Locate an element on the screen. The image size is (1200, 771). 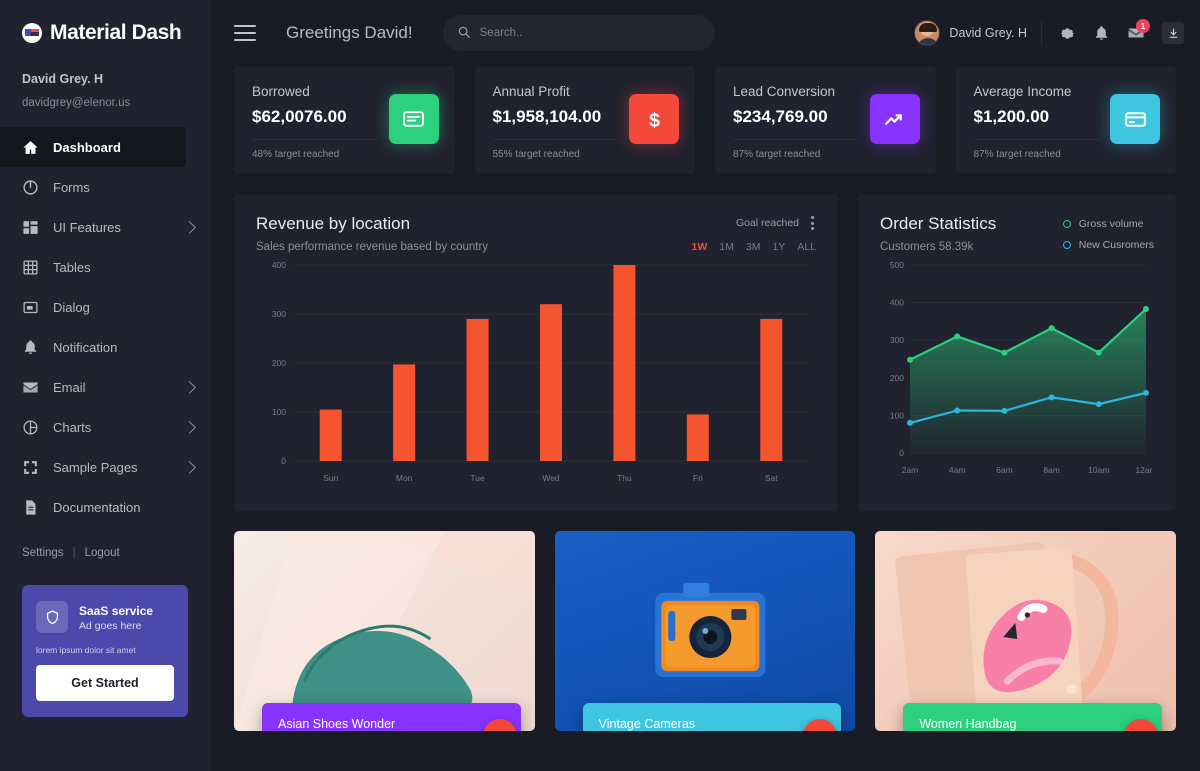
promo-title: SaaS service is located at coordinates (116, 610).